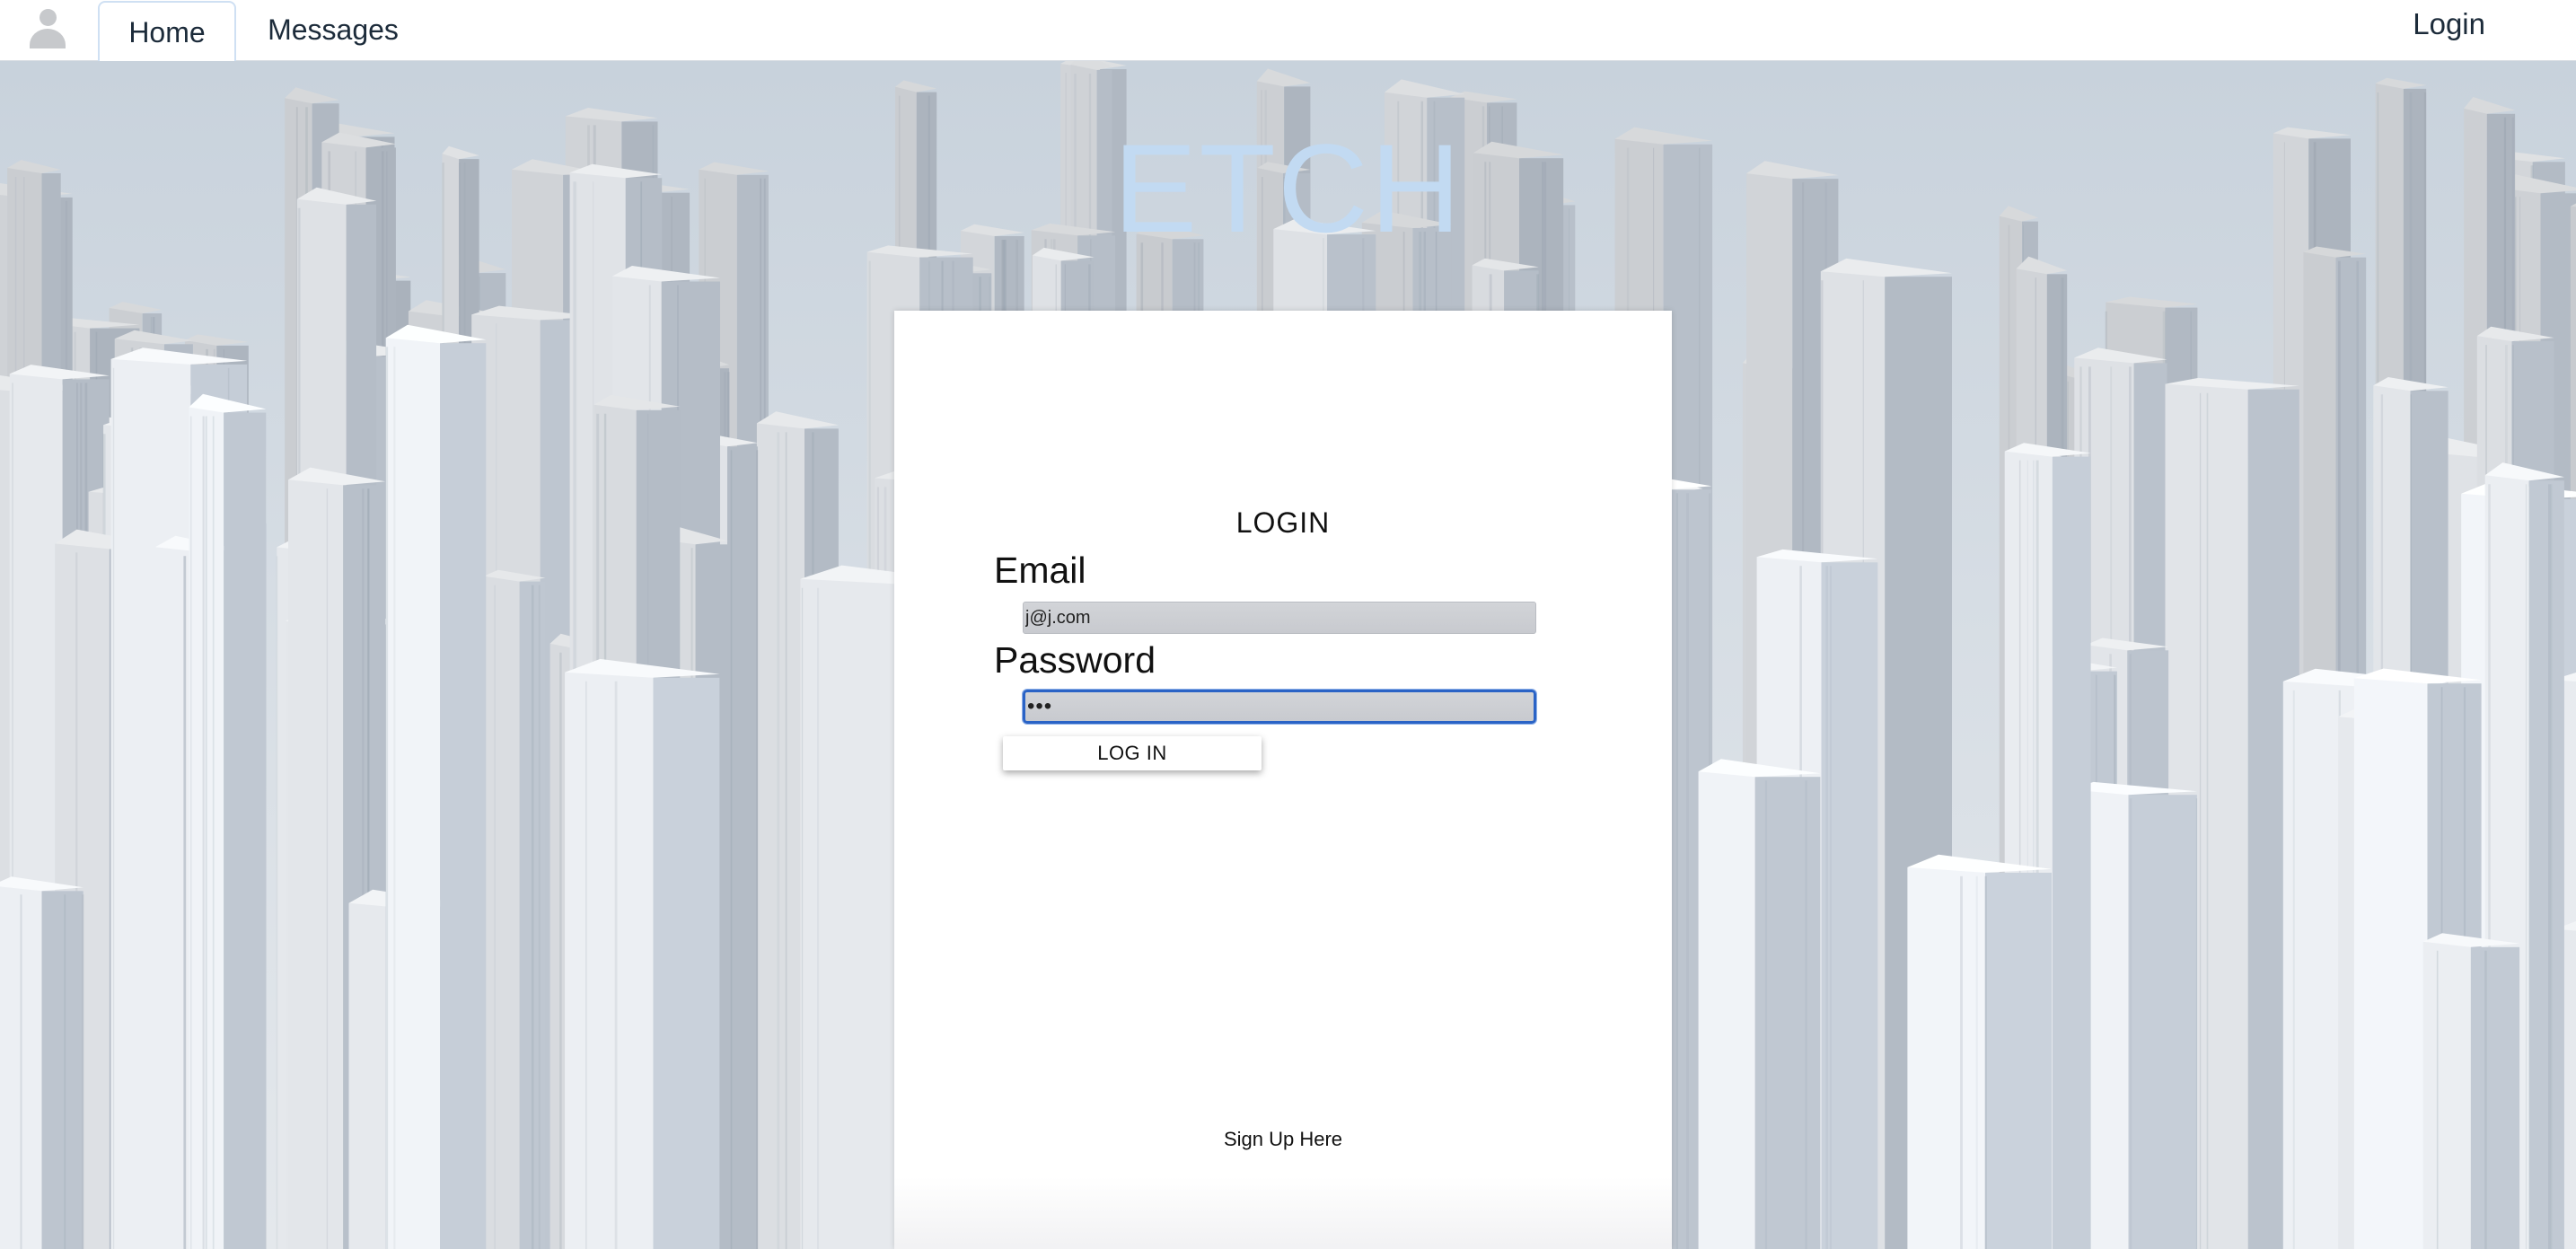 Image resolution: width=2576 pixels, height=1249 pixels. I want to click on email-field, so click(1279, 618).